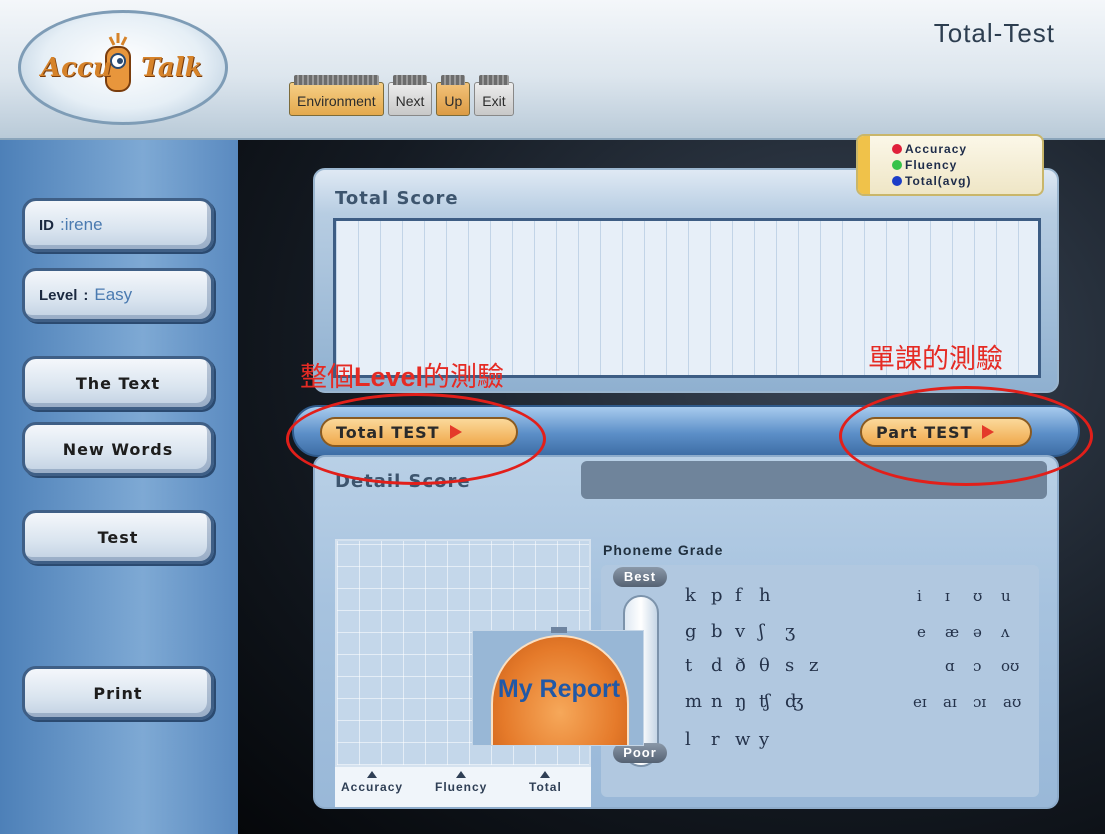 This screenshot has height=834, width=1105. What do you see at coordinates (46, 225) in the screenshot?
I see `user-id-label: ID` at bounding box center [46, 225].